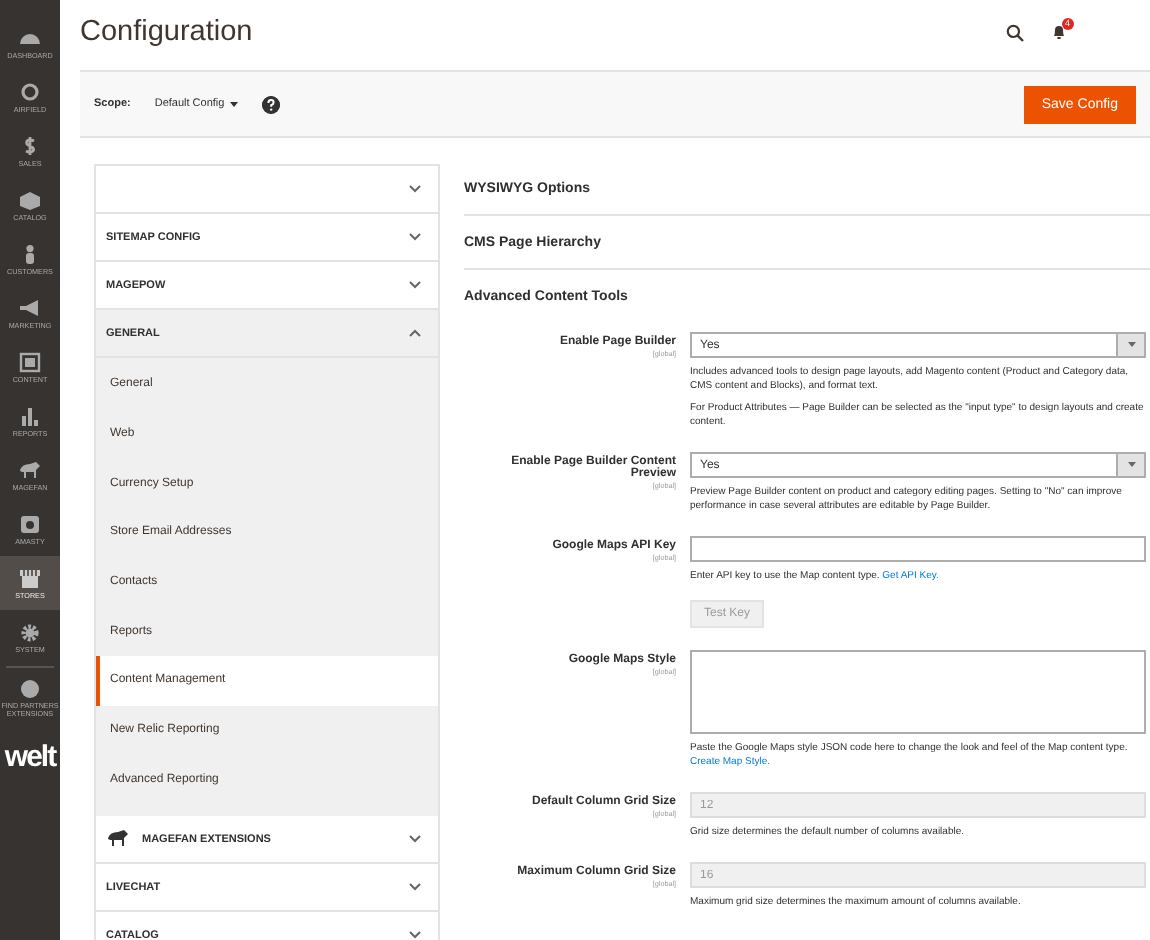 Image resolution: width=1150 pixels, height=940 pixels. What do you see at coordinates (30, 688) in the screenshot?
I see `globe-icon` at bounding box center [30, 688].